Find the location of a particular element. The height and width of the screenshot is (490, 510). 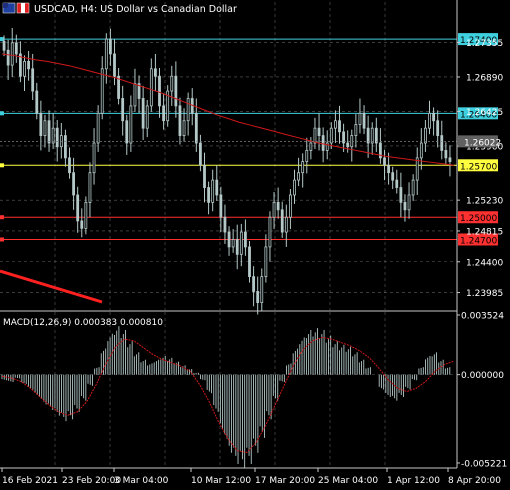

price-tick-label: 1.26425 is located at coordinates (484, 113).